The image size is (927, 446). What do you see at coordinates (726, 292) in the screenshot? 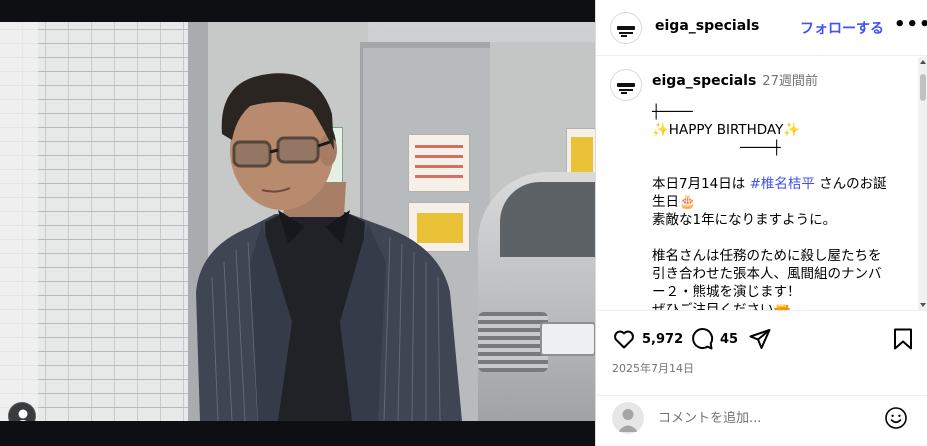
I see `caption-line: ー２・熊城を演じます！` at bounding box center [726, 292].